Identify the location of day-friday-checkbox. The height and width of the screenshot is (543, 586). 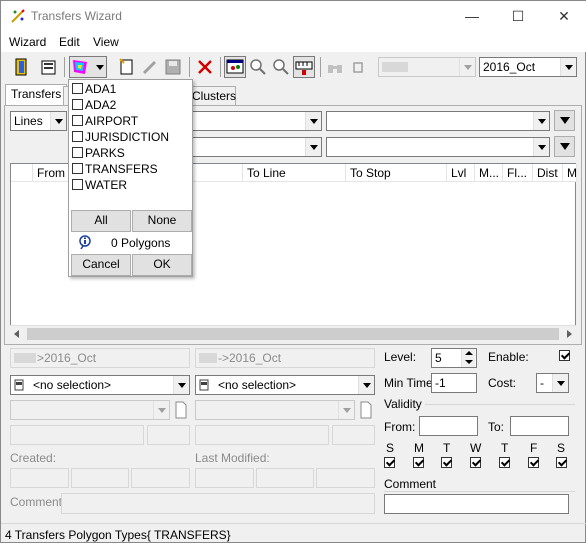
(533, 462).